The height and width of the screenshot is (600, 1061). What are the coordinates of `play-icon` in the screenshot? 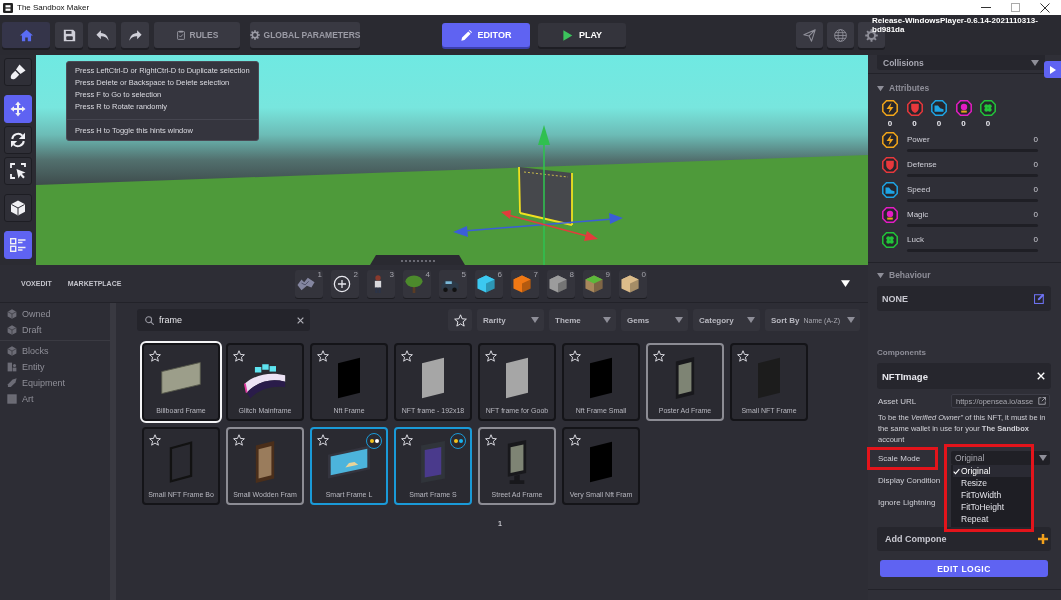 It's located at (567, 35).